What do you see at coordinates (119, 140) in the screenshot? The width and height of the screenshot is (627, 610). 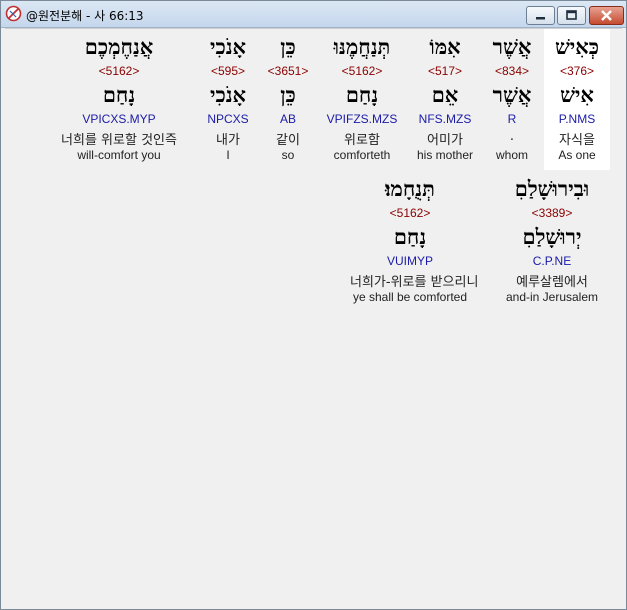 I see `korean-gloss: 너희를 위로할 것인즉` at bounding box center [119, 140].